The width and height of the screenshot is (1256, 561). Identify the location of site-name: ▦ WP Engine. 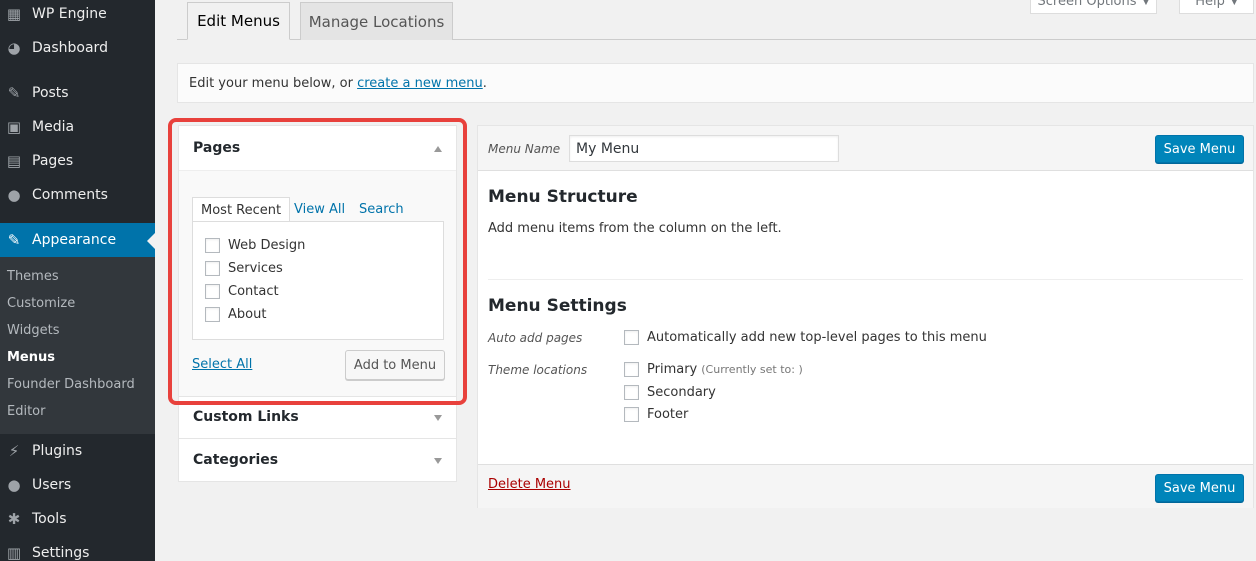
(77, 15).